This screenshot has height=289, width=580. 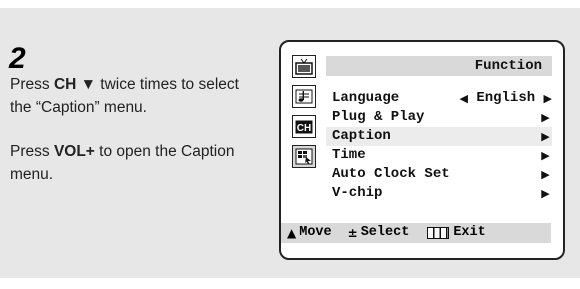 I want to click on menu-item-plug-and-play: Plug & Play ▶, so click(x=439, y=117).